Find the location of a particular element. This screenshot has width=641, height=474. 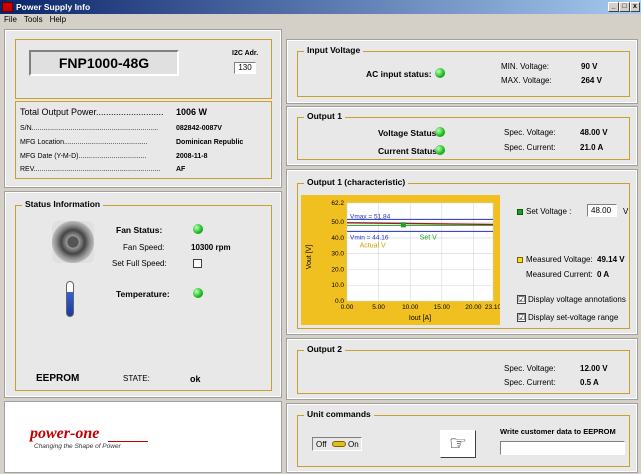

mfg-location-value: Dominican Republic is located at coordinates (210, 142).